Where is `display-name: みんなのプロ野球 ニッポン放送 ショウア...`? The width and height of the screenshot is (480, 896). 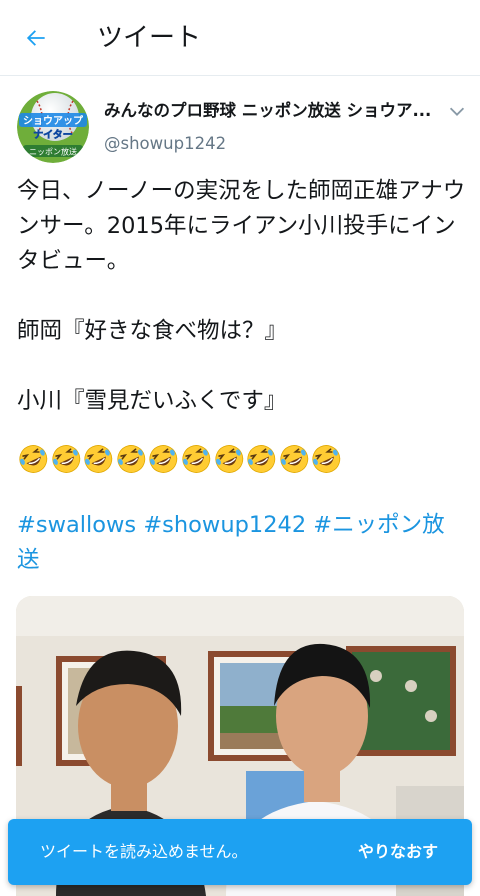
display-name: みんなのプロ野球 ニッポン放送 ショウア... is located at coordinates (269, 111).